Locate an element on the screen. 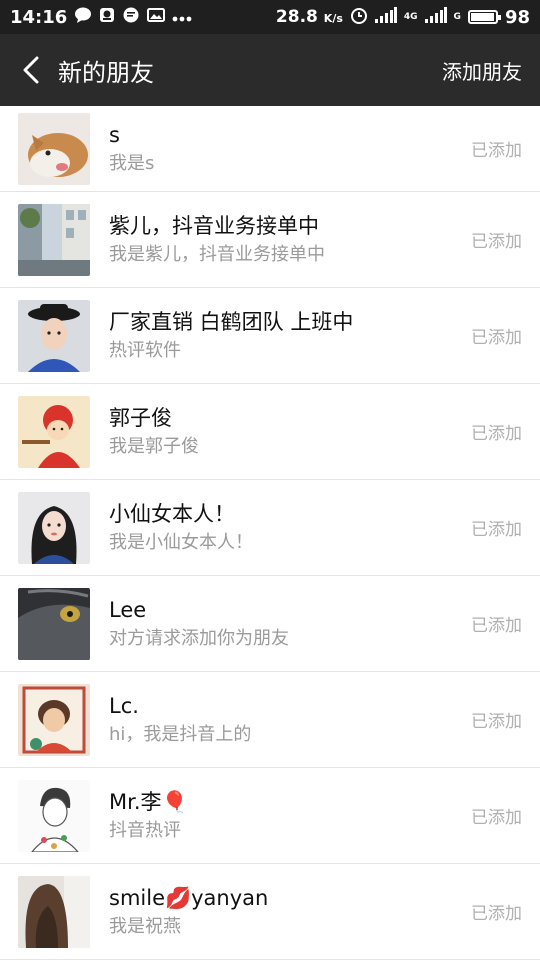 This screenshot has height=960, width=540. friend-info: 小仙女本人！ 我是小仙女本人！ is located at coordinates (285, 528).